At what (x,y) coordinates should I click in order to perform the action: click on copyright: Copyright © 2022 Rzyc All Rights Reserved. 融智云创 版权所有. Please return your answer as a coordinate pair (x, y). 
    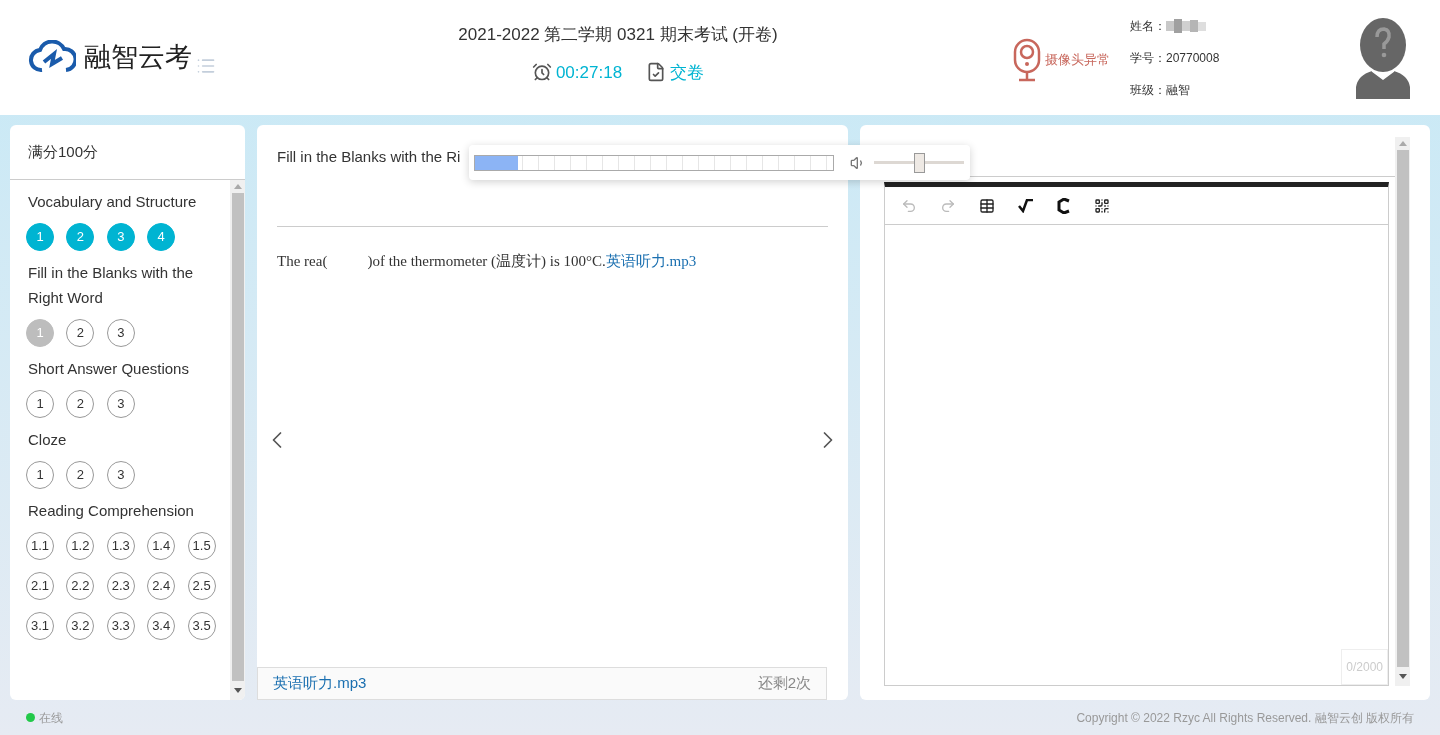
    Looking at the image, I should click on (1245, 718).